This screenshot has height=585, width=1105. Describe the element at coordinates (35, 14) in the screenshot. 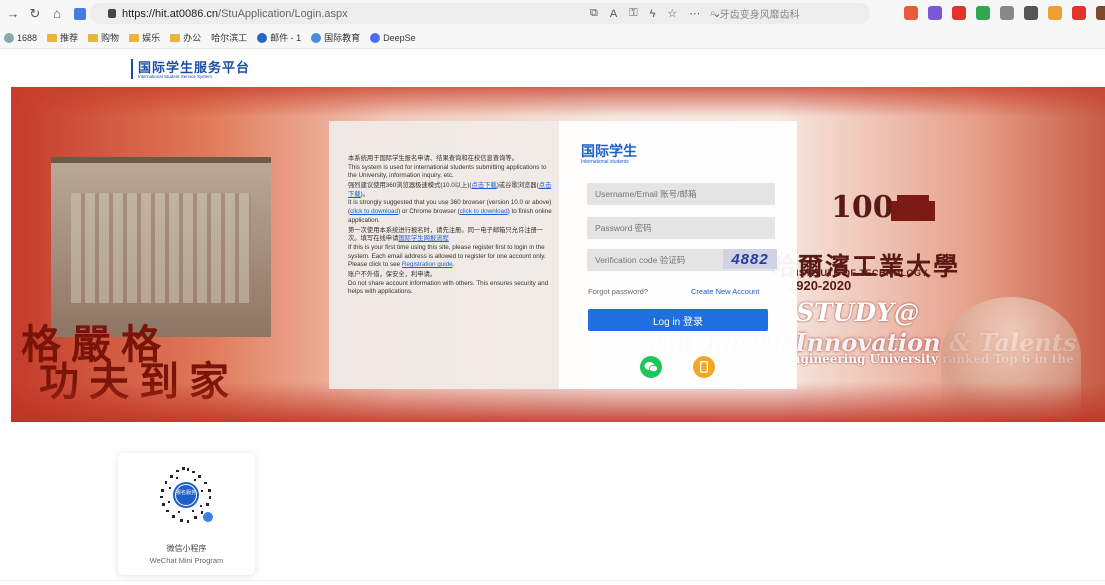

I see `refresh-icon: ↻` at that location.